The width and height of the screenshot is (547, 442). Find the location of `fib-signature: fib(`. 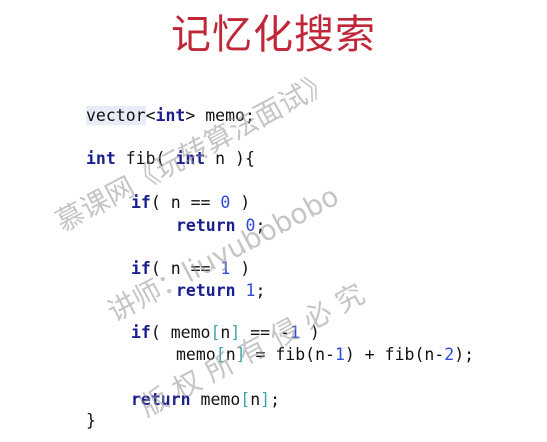

fib-signature: fib( is located at coordinates (145, 158).